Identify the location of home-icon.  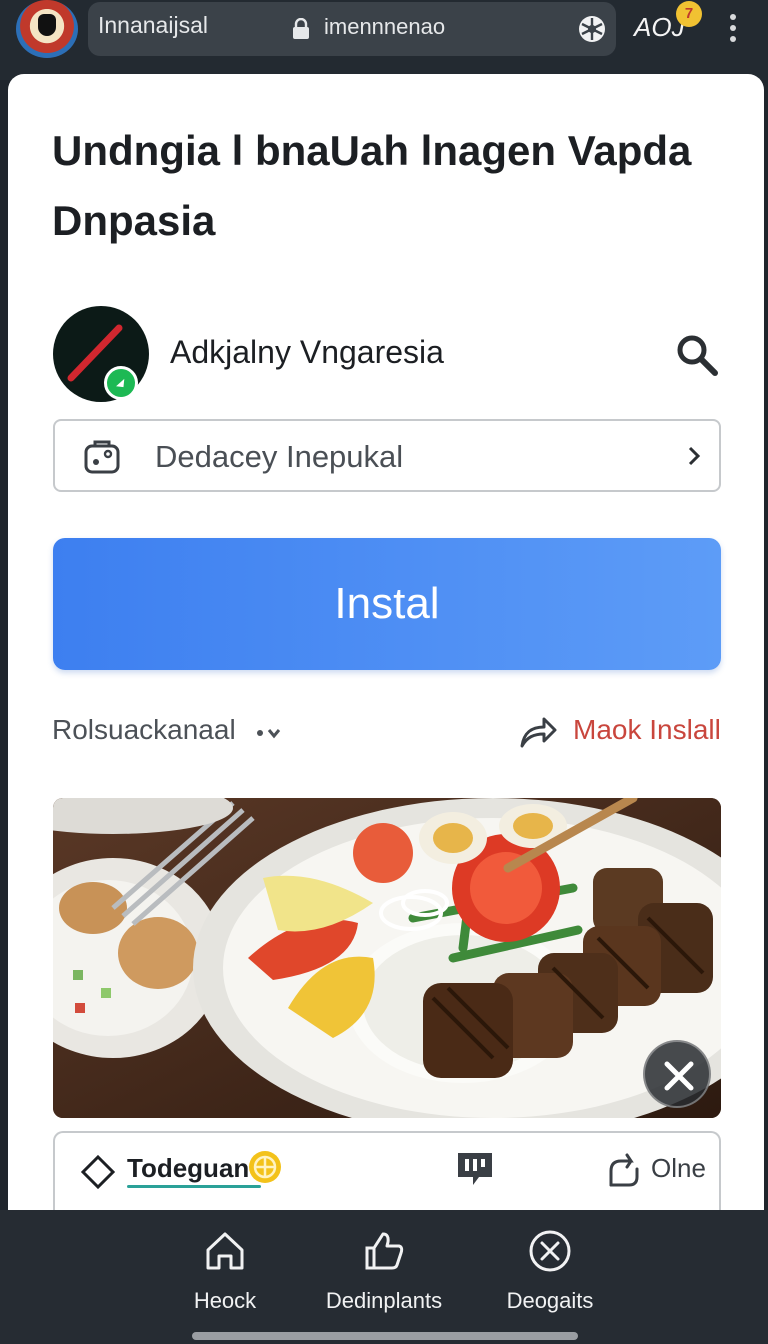
(225, 1251).